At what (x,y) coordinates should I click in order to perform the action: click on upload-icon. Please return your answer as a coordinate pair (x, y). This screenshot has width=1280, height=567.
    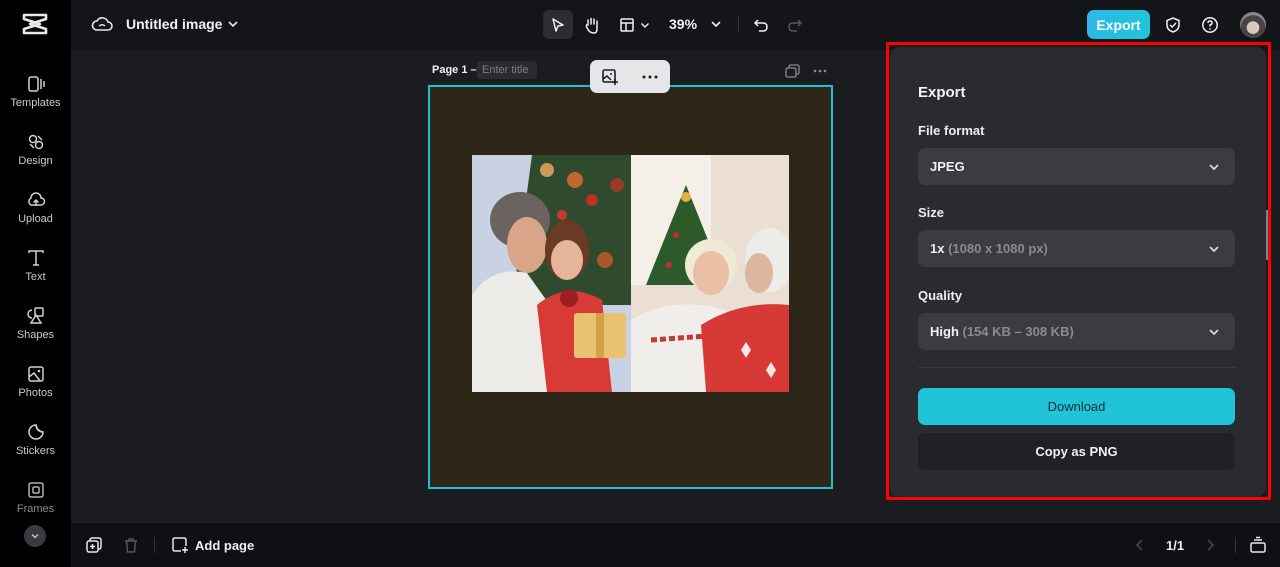
    Looking at the image, I should click on (36, 199).